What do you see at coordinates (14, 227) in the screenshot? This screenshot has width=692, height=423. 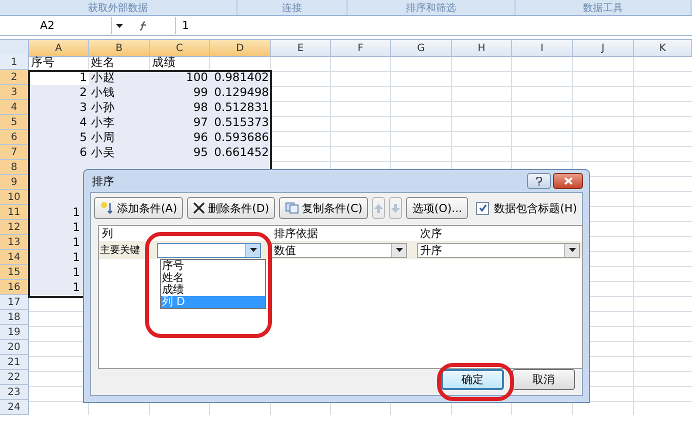 I see `row-header: 12` at bounding box center [14, 227].